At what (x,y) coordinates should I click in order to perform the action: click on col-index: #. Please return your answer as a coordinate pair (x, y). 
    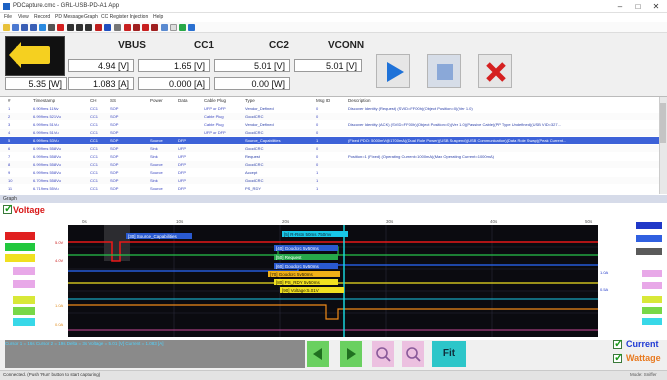
    Looking at the image, I should click on (9, 100).